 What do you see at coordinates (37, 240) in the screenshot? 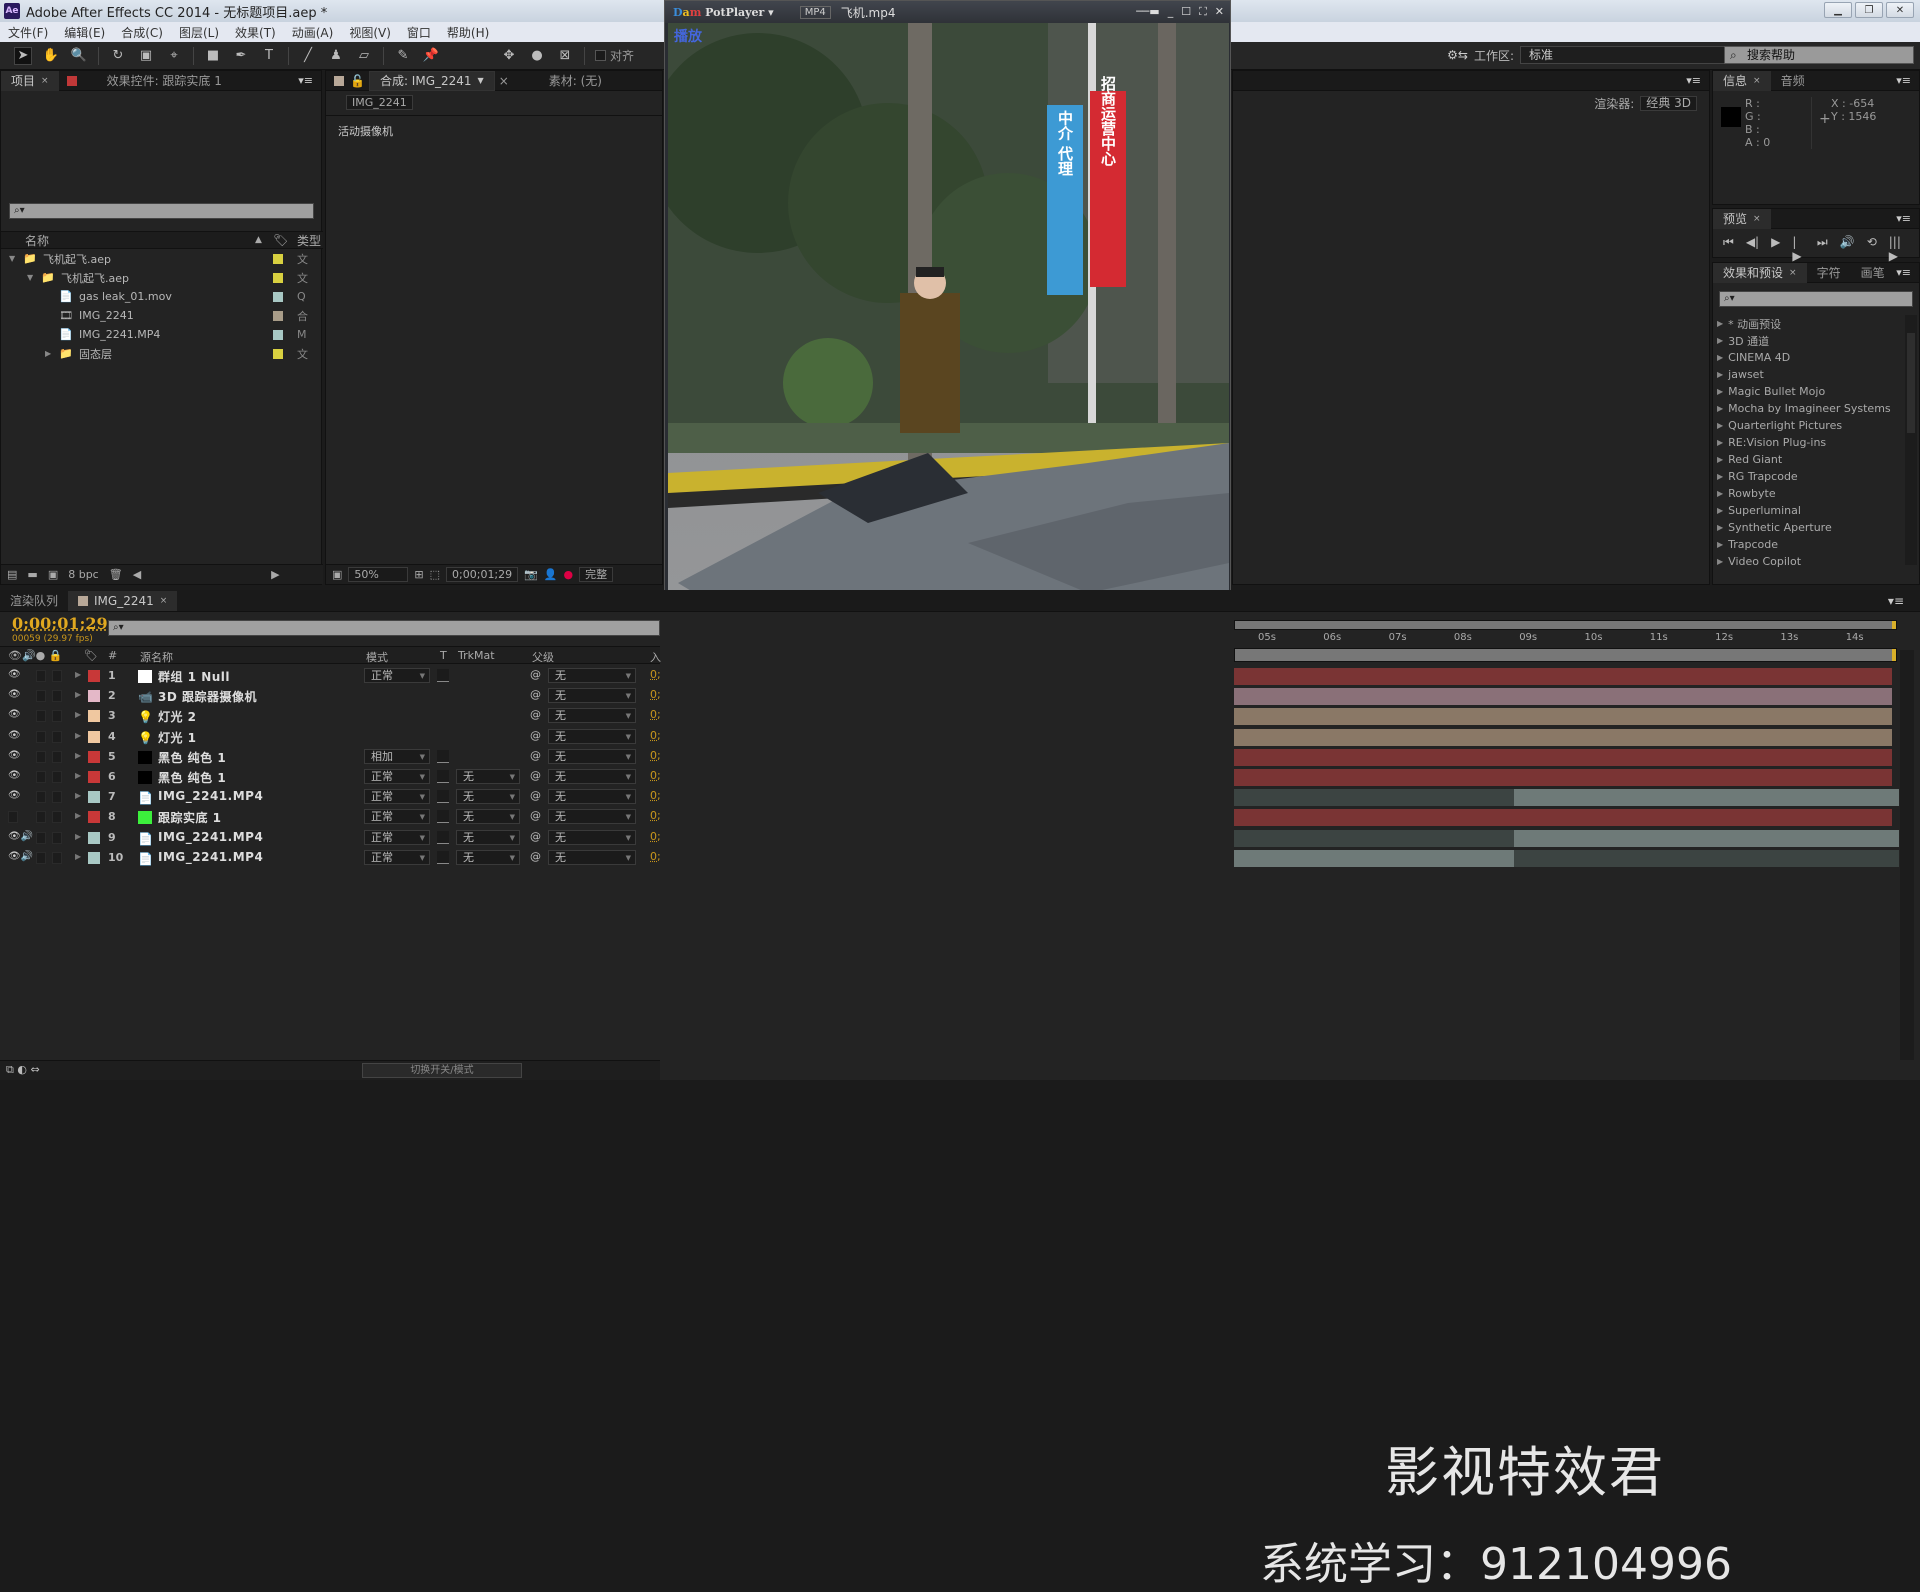
I see `column-name: 名称` at bounding box center [37, 240].